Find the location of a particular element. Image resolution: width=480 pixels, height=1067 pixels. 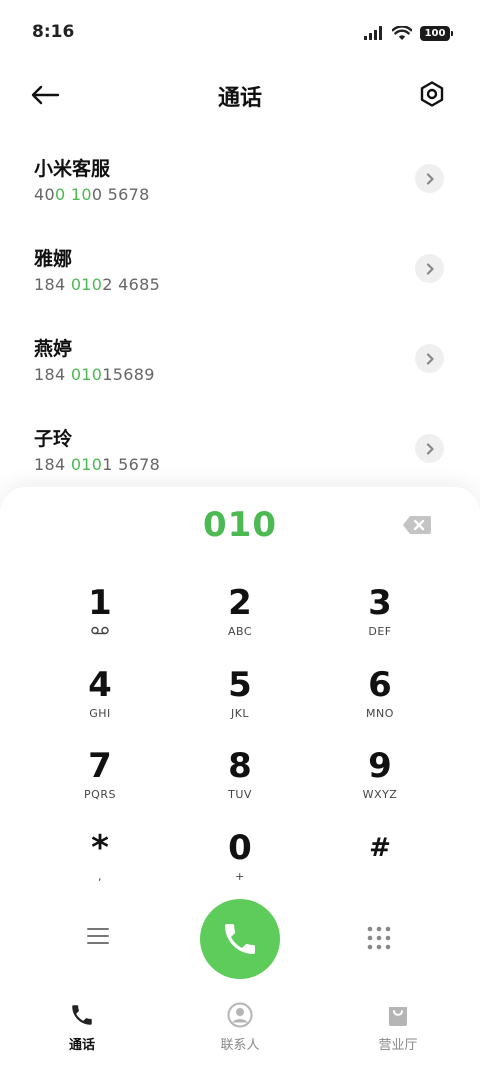

result-row: 小米客服 400 100 5678 is located at coordinates (240, 179).